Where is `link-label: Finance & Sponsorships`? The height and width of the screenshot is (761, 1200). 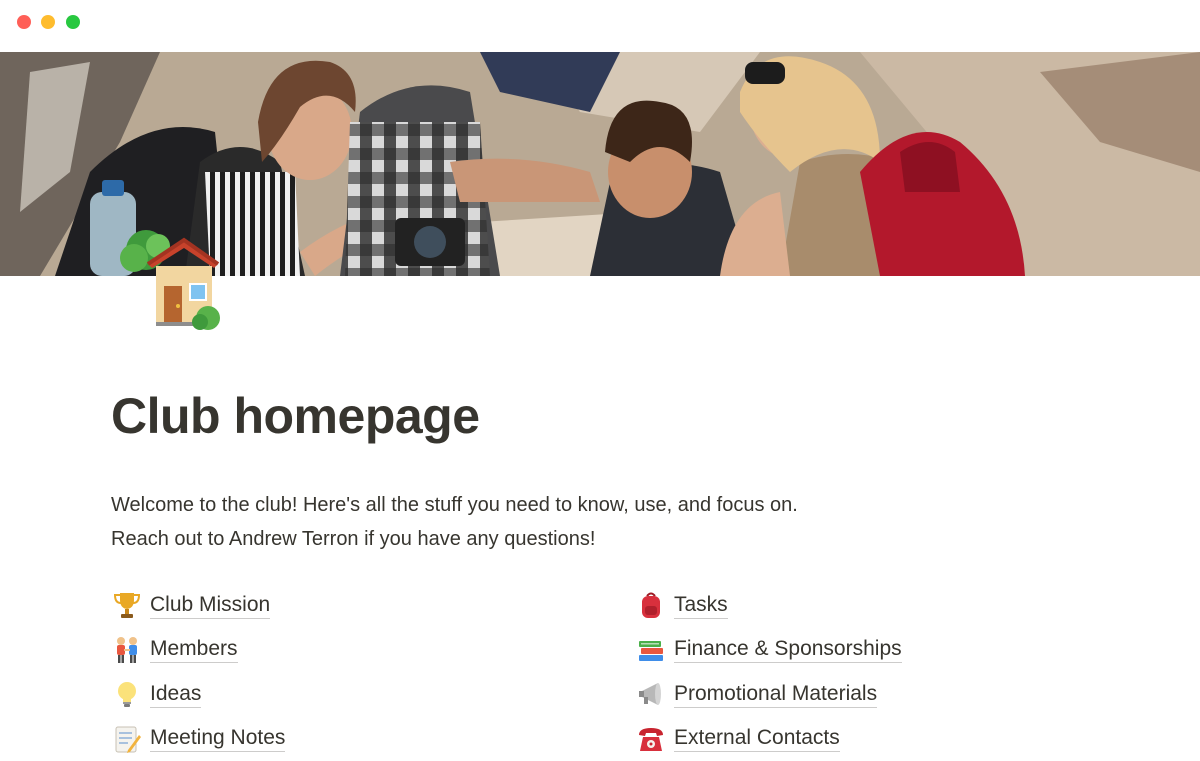 link-label: Finance & Sponsorships is located at coordinates (788, 649).